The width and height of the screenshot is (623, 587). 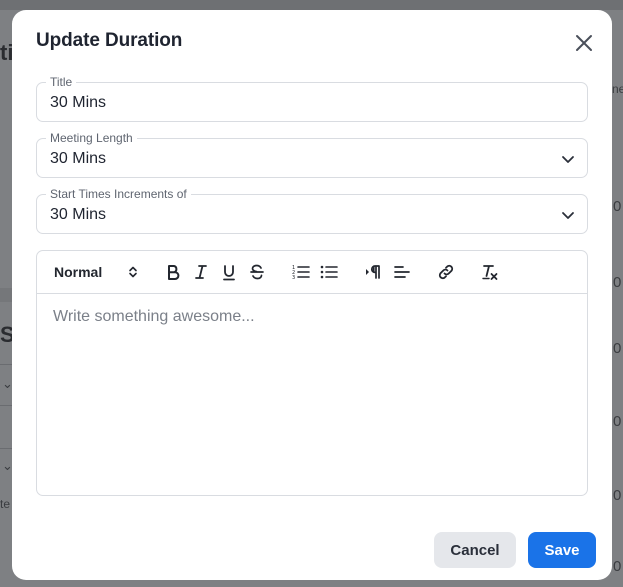 I want to click on align-button, so click(x=402, y=272).